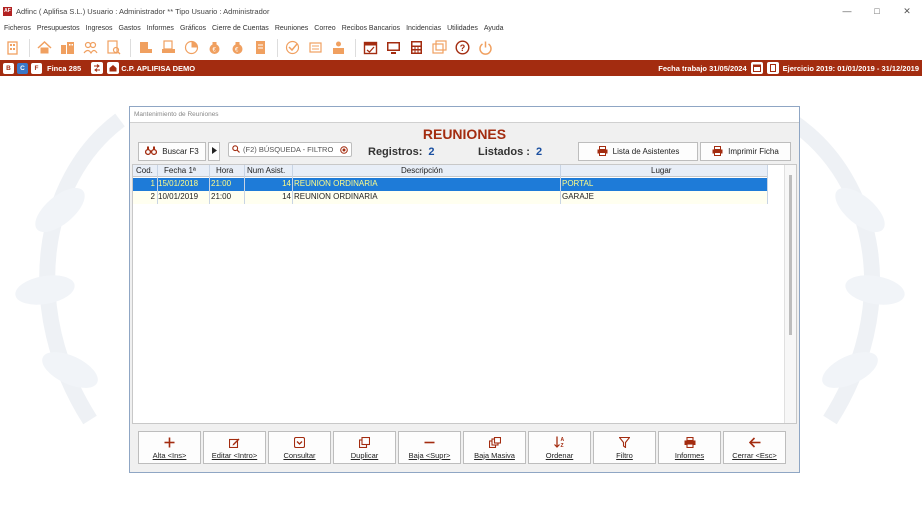 This screenshot has height=524, width=922. I want to click on menu-utilidades: Utilidades, so click(462, 28).